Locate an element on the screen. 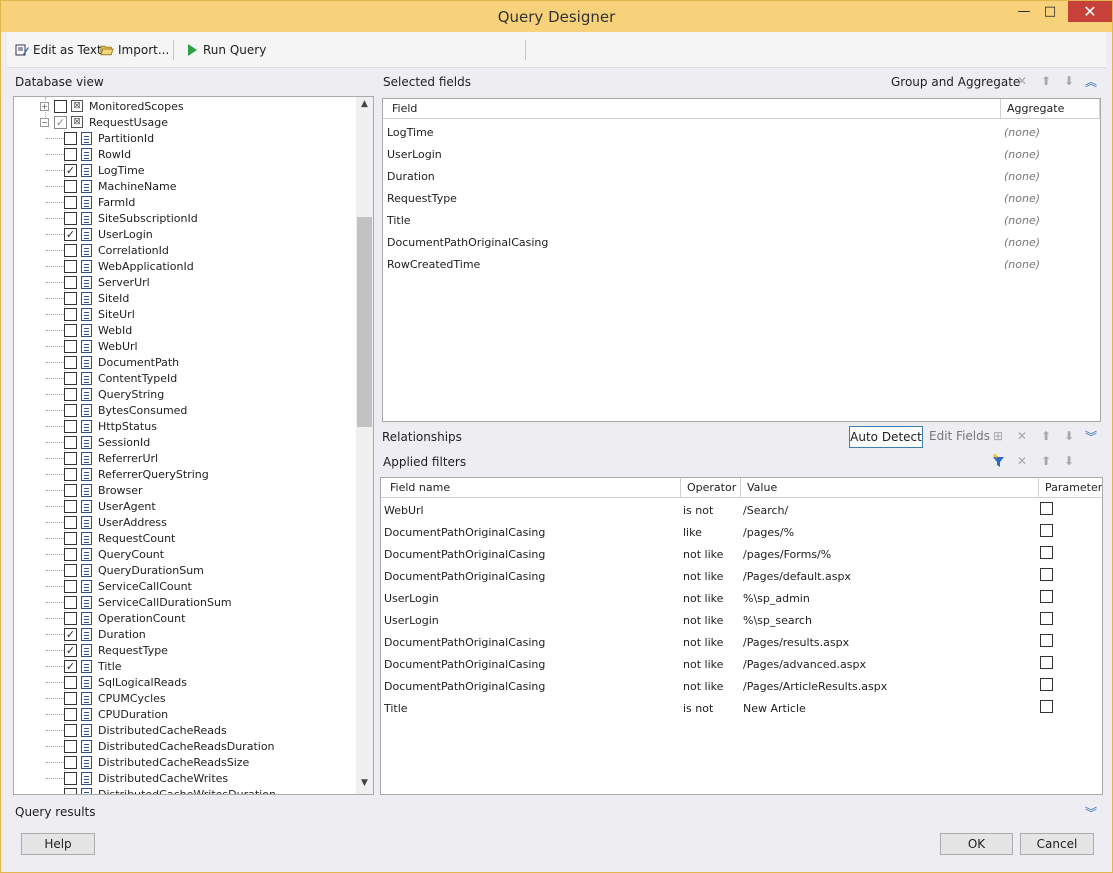  group-and-aggregate-toggle: Group and Aggregate is located at coordinates (955, 82).